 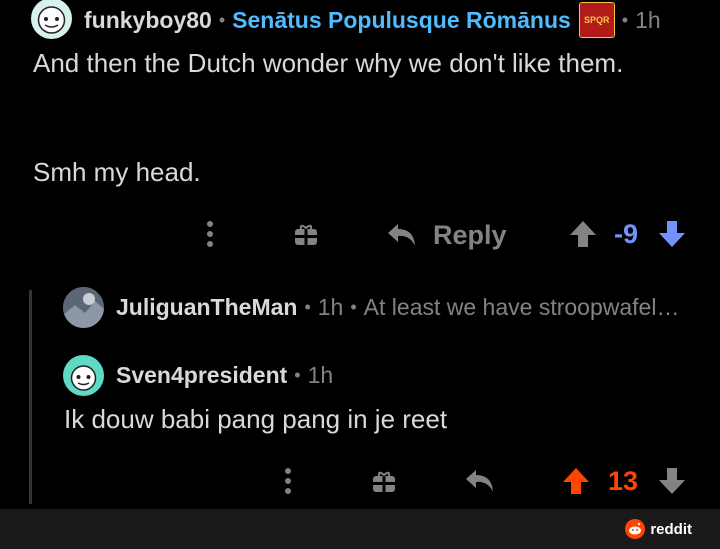 I want to click on comment-meta: Sven4president • 1h, so click(x=224, y=375).